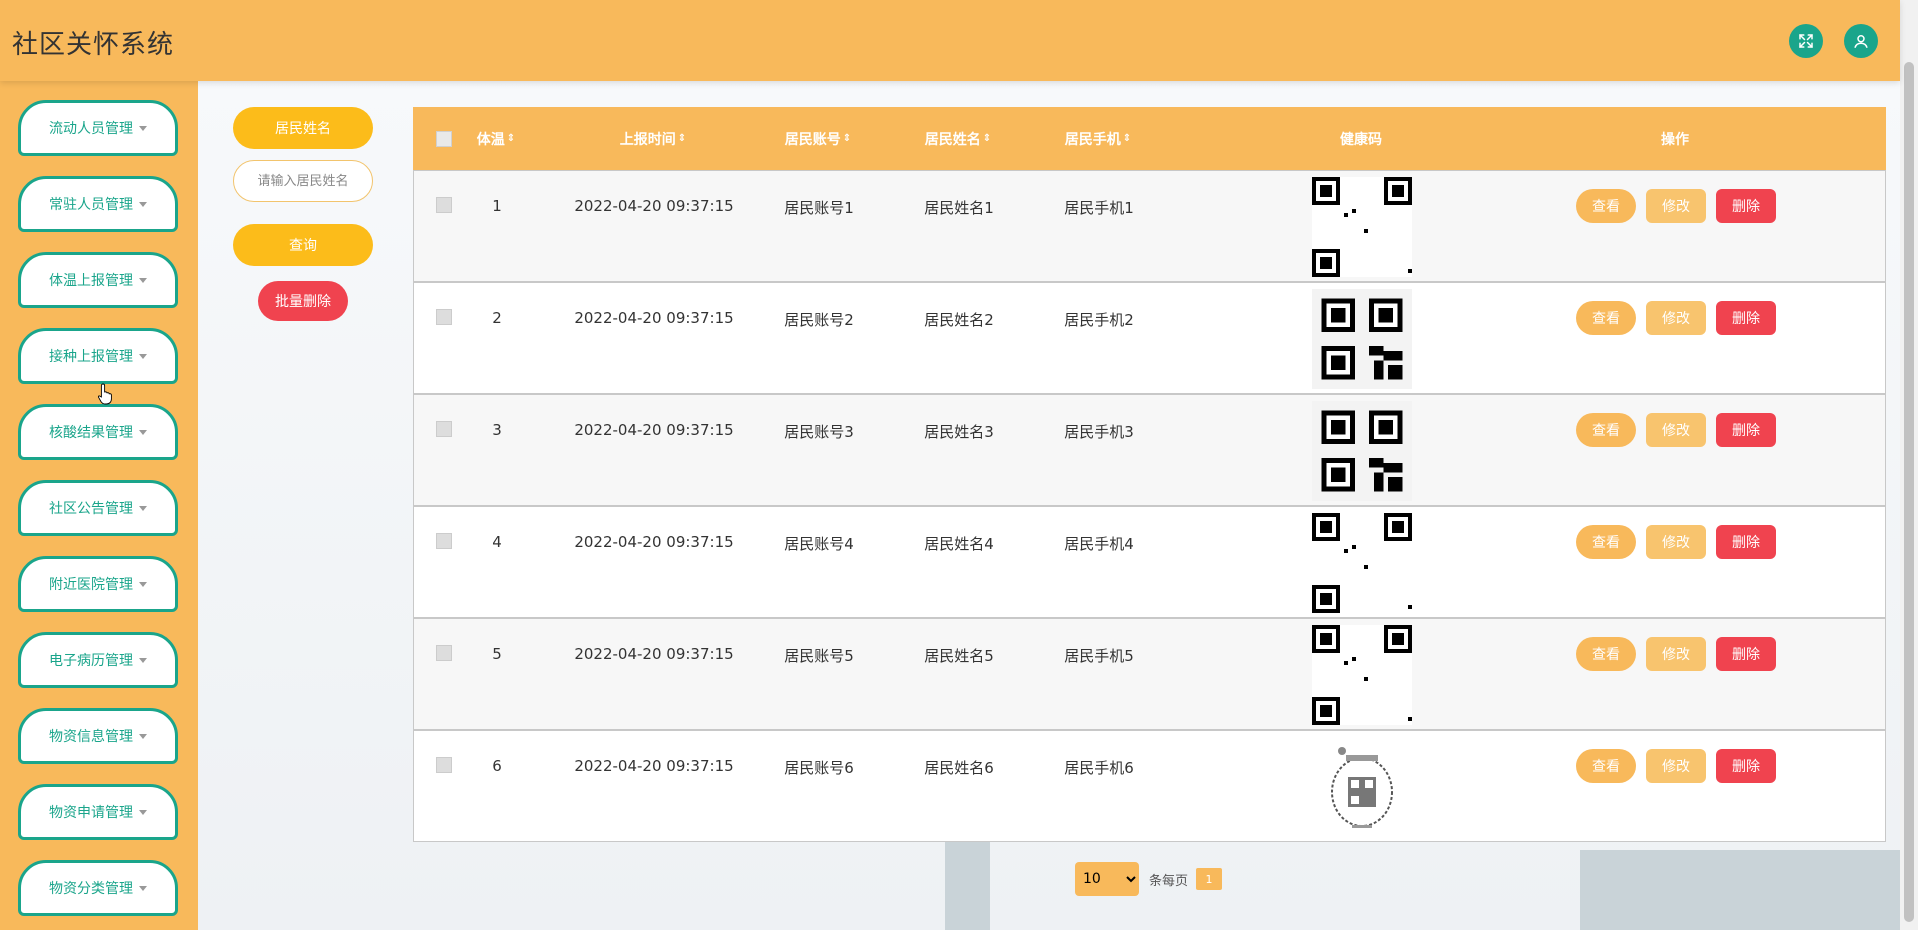 This screenshot has height=930, width=1918. Describe the element at coordinates (303, 128) in the screenshot. I see `search-field-label: 居民姓名` at that location.